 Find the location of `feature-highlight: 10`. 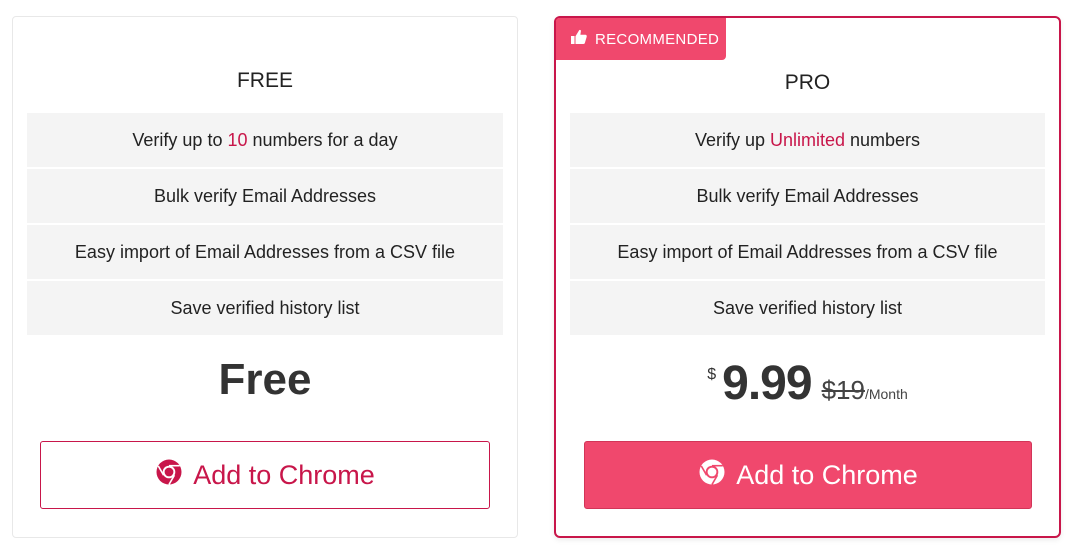

feature-highlight: 10 is located at coordinates (237, 139).